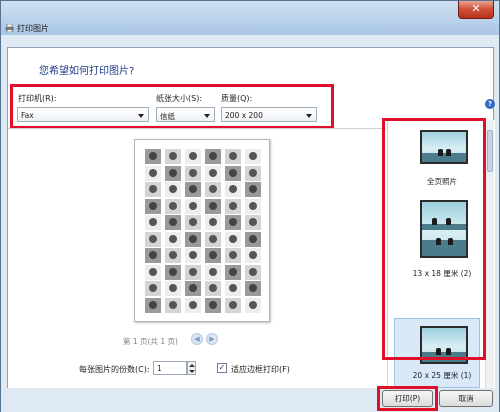 The image size is (500, 412). Describe the element at coordinates (250, 399) in the screenshot. I see `dialog-footer: 打印(P) 取消` at that location.